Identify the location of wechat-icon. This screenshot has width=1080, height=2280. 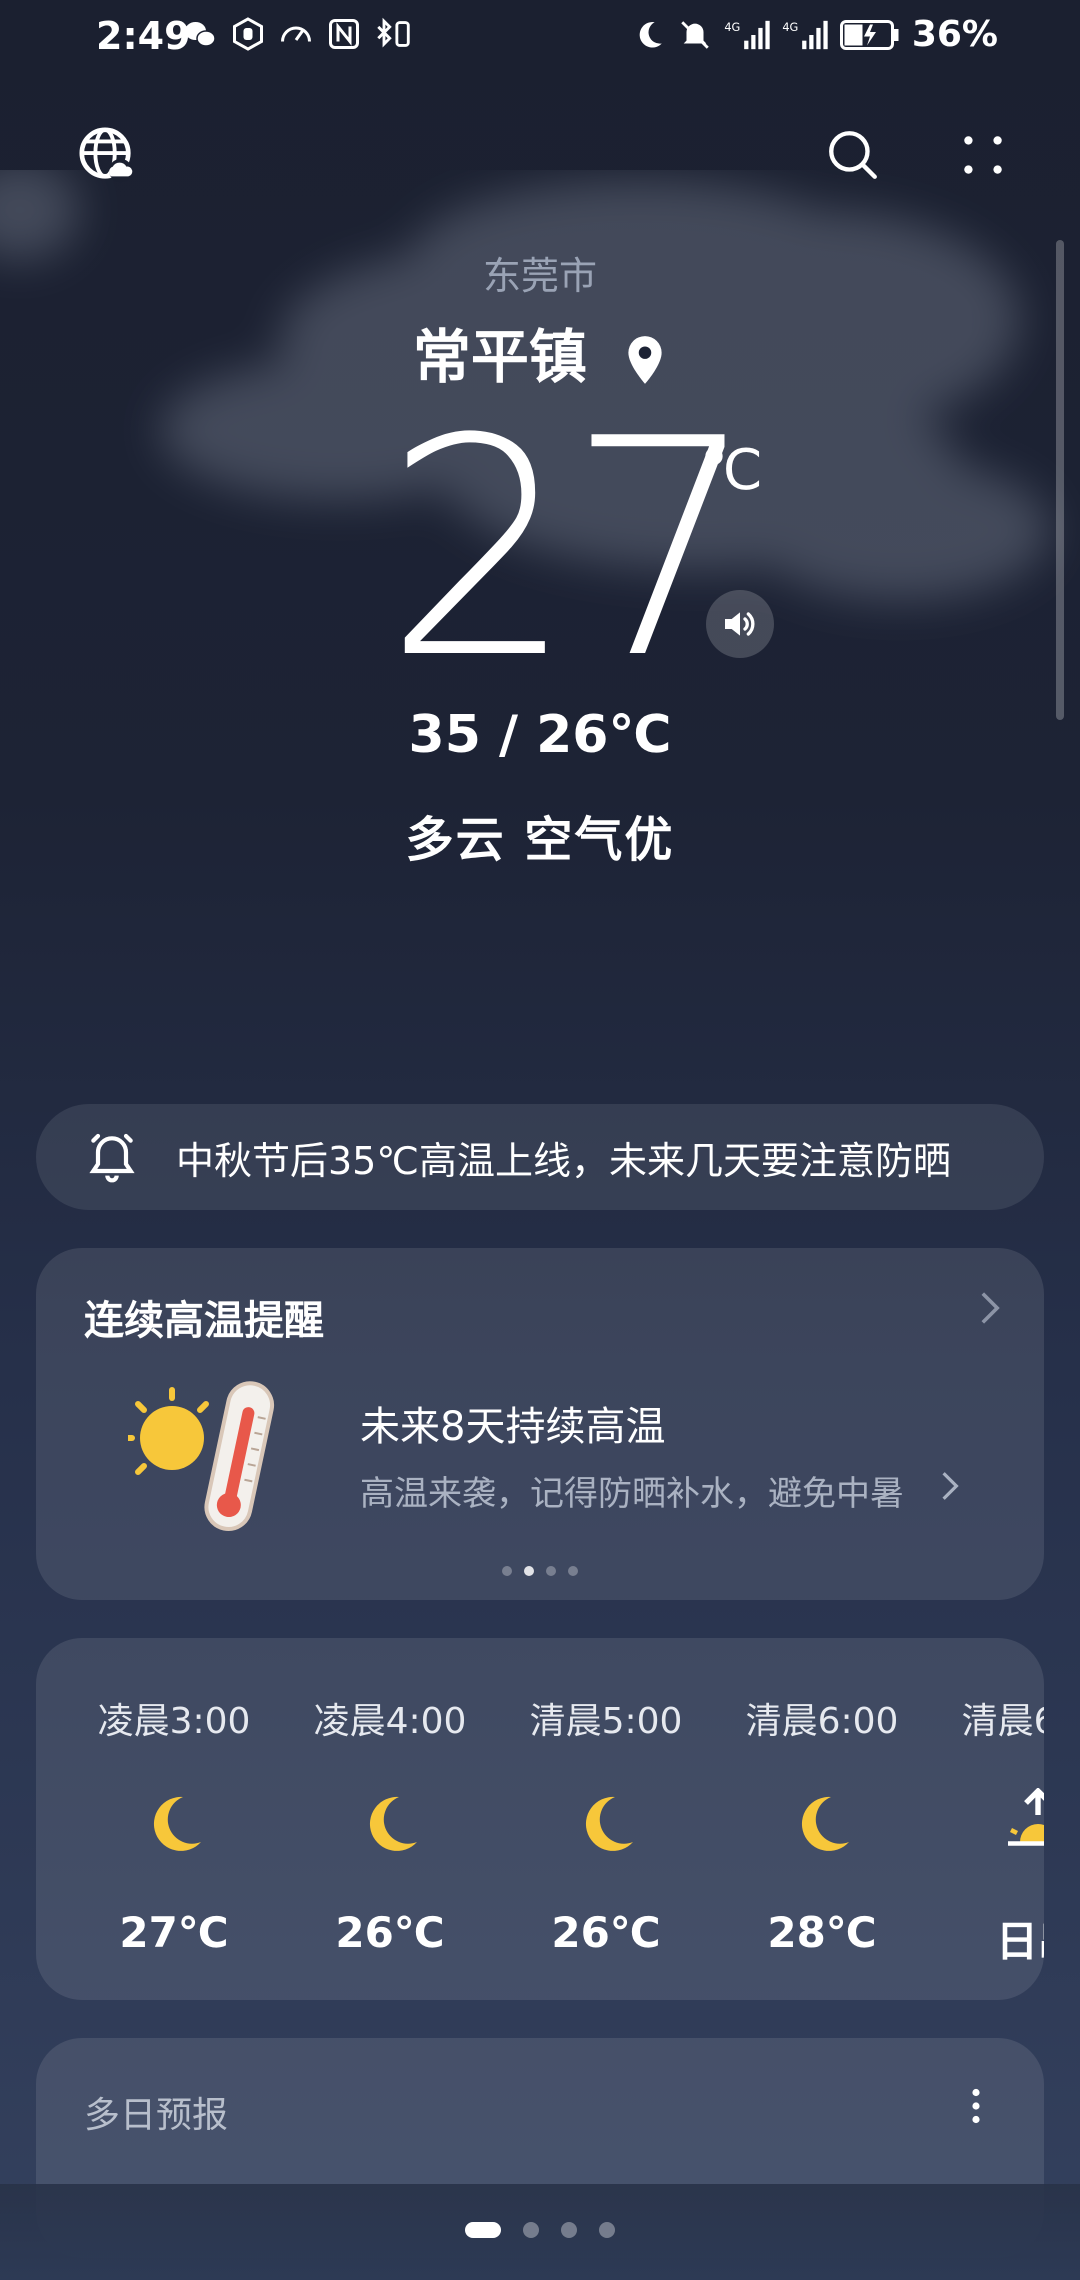
(200, 34).